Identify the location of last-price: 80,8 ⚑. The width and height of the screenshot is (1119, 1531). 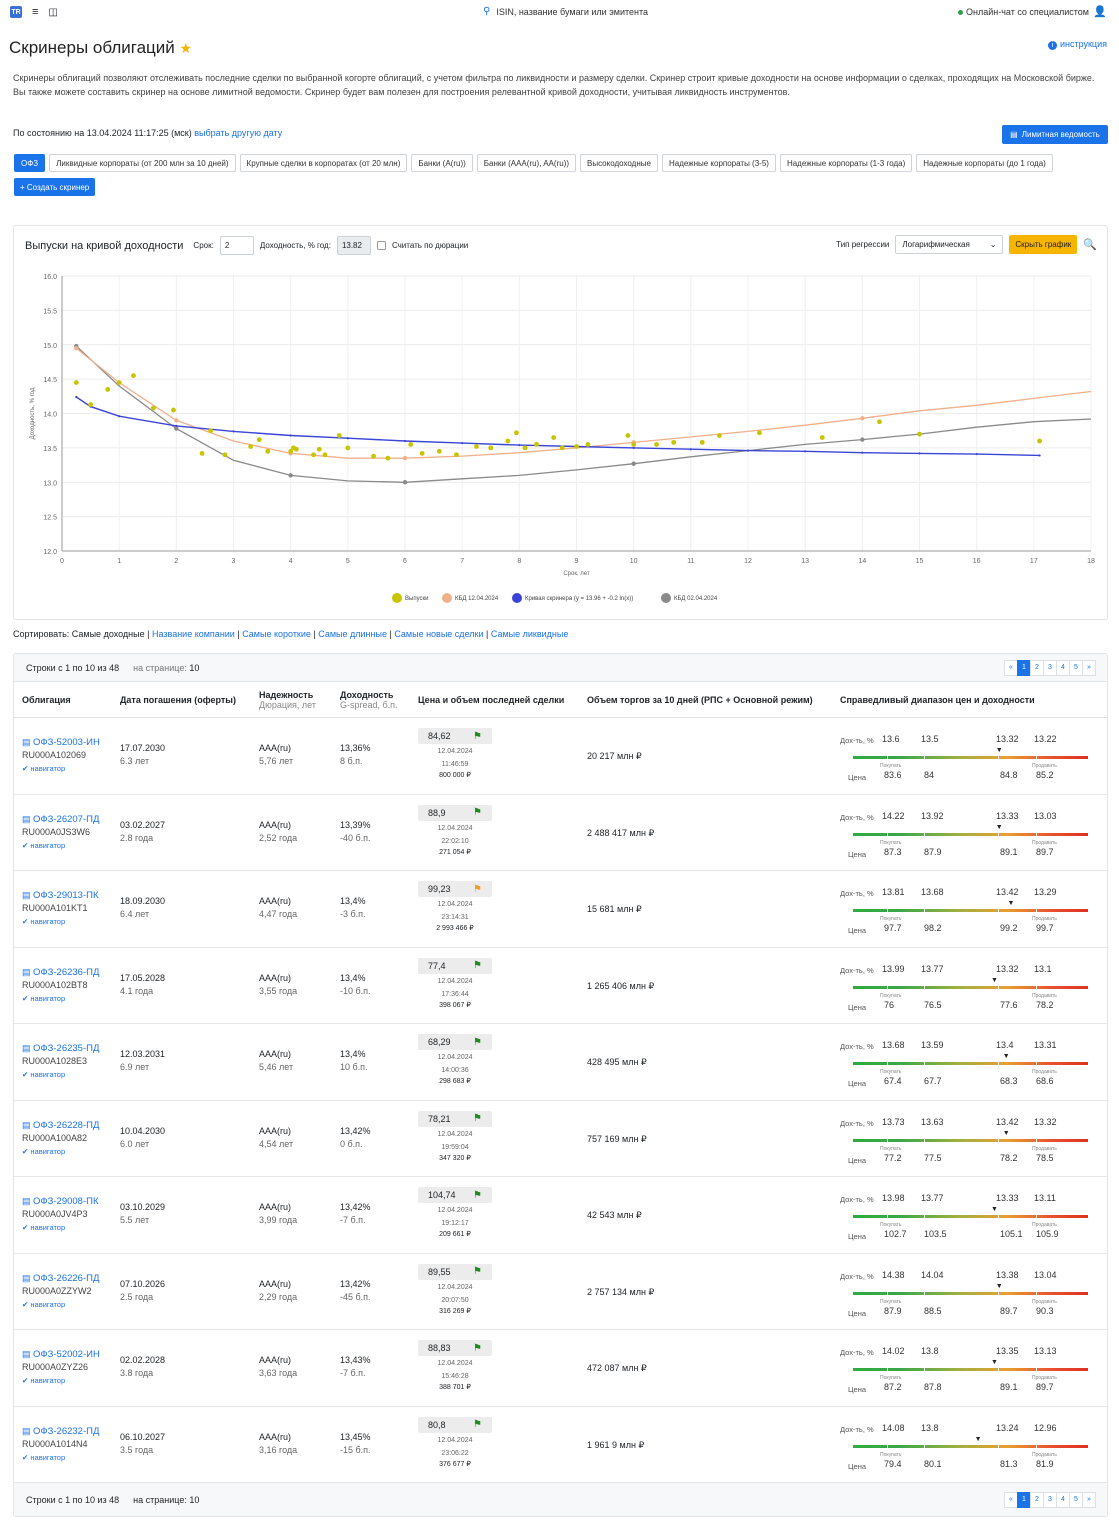
(455, 1424).